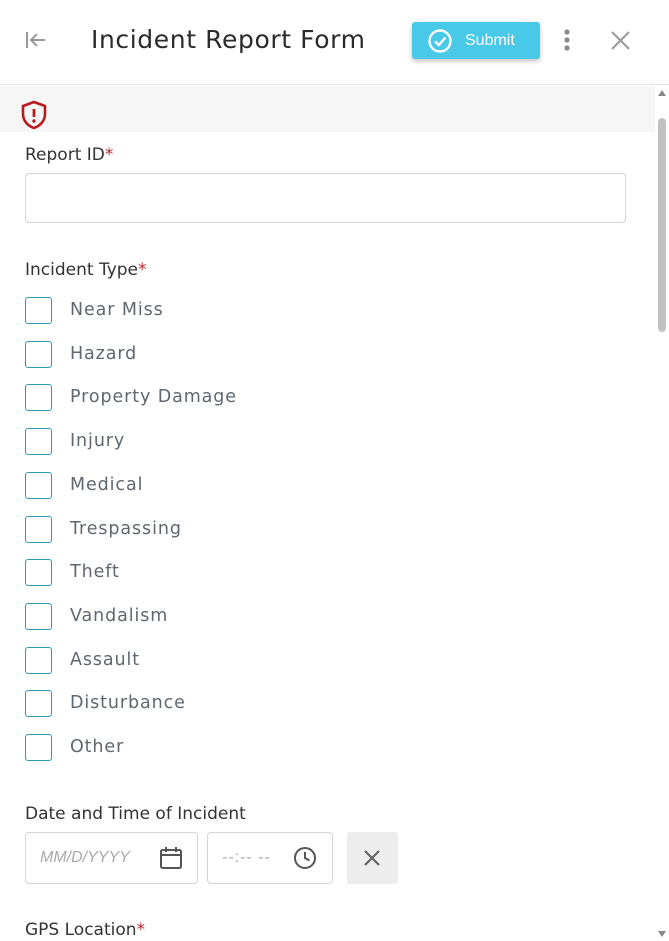  What do you see at coordinates (440, 40) in the screenshot?
I see `check-circle-icon` at bounding box center [440, 40].